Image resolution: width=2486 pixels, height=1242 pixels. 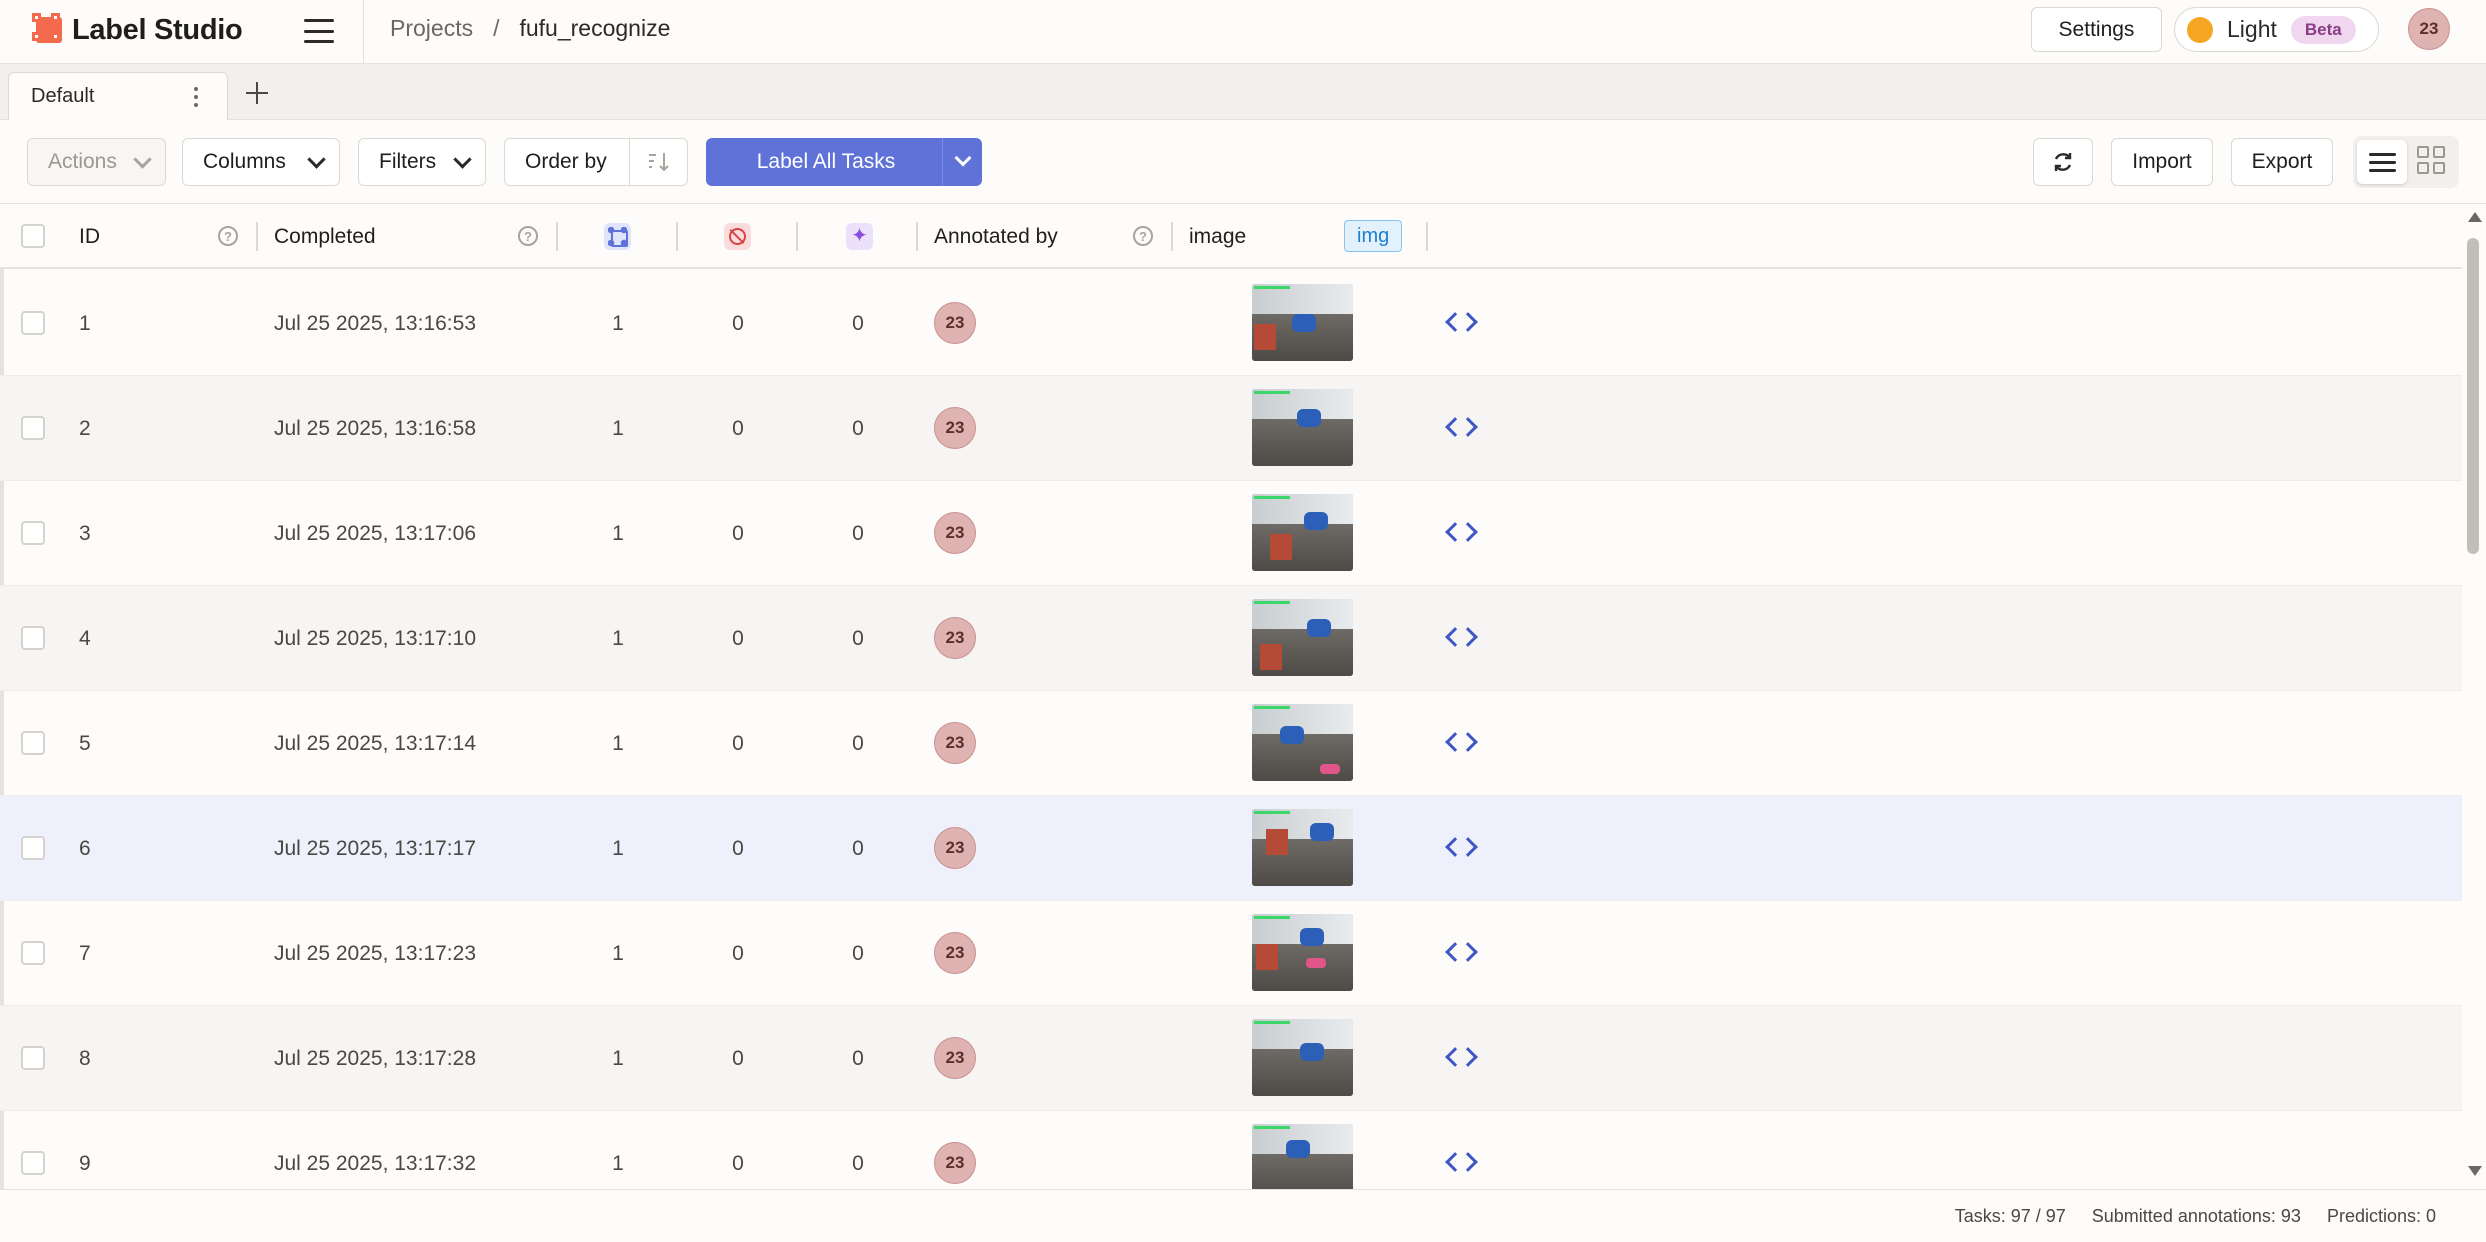 What do you see at coordinates (325, 236) in the screenshot?
I see `column-header-completed: Completed` at bounding box center [325, 236].